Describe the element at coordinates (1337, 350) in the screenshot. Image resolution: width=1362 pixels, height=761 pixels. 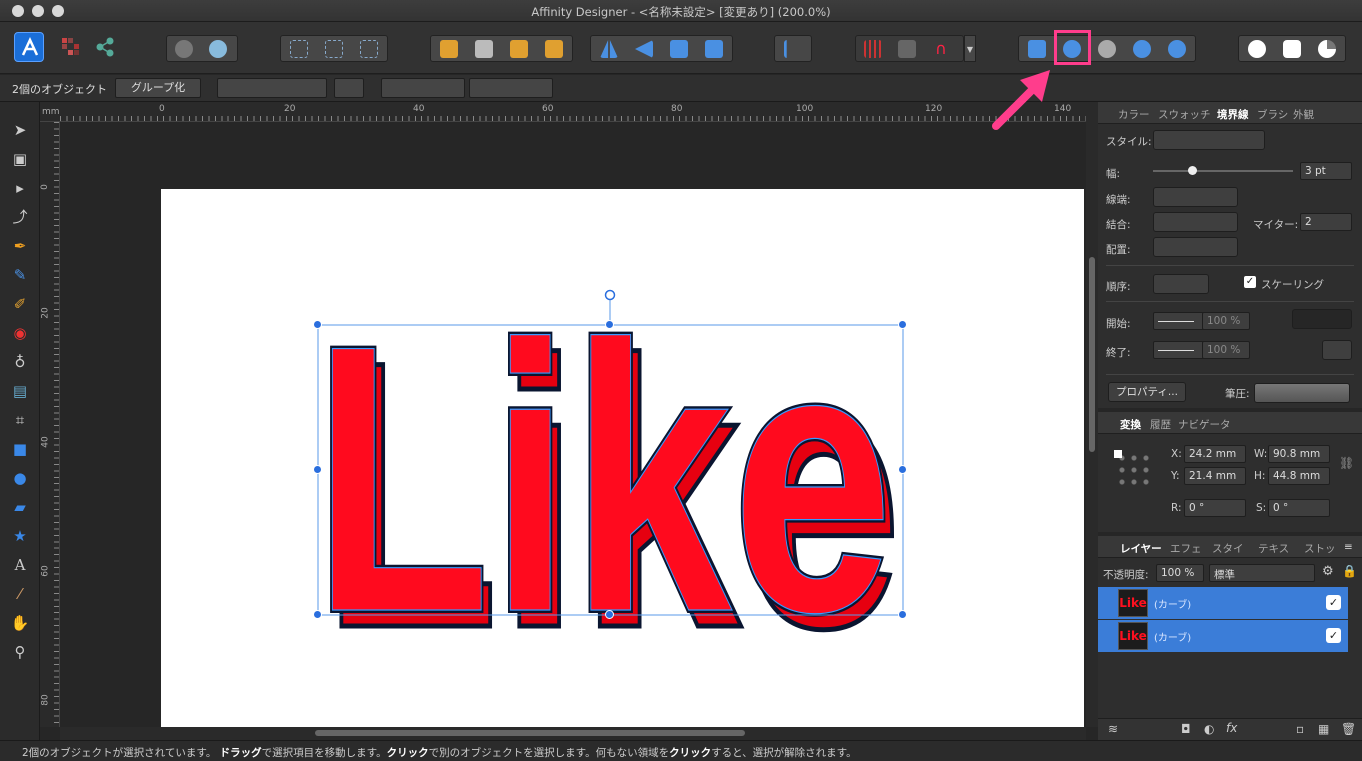
I see `swap-arrowheads-button` at that location.